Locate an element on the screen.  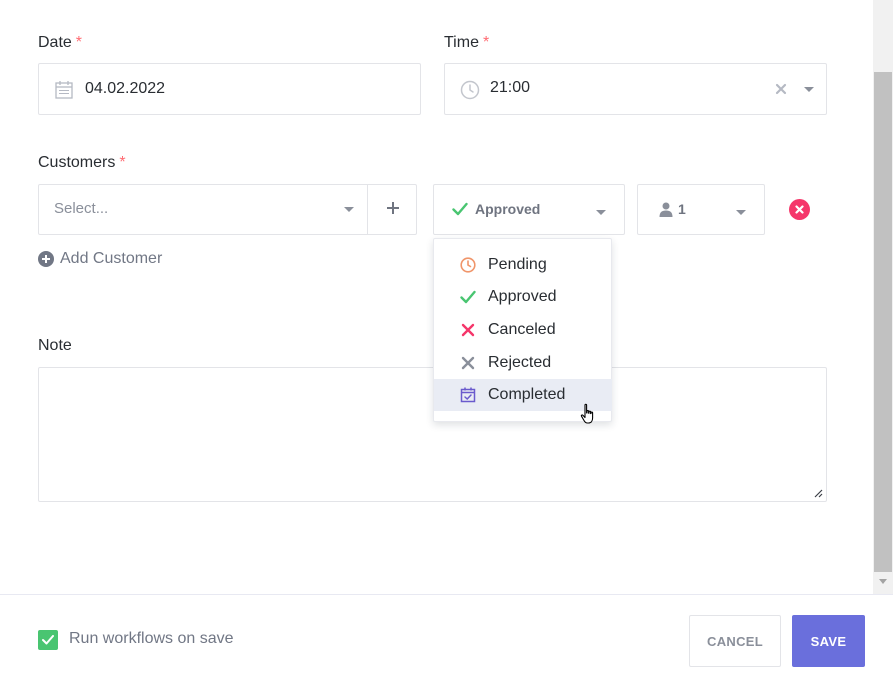
option-label: Rejected is located at coordinates (520, 362).